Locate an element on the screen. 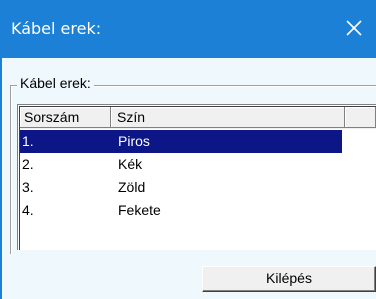 The image size is (376, 299). column-header-empty is located at coordinates (360, 117).